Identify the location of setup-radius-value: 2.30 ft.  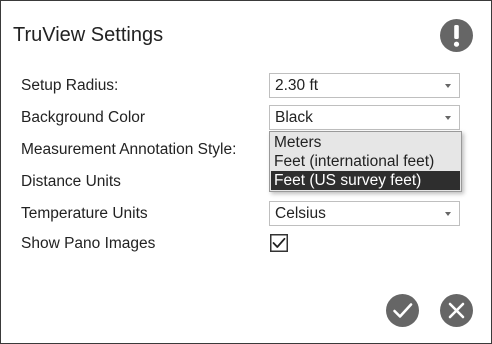
(297, 85).